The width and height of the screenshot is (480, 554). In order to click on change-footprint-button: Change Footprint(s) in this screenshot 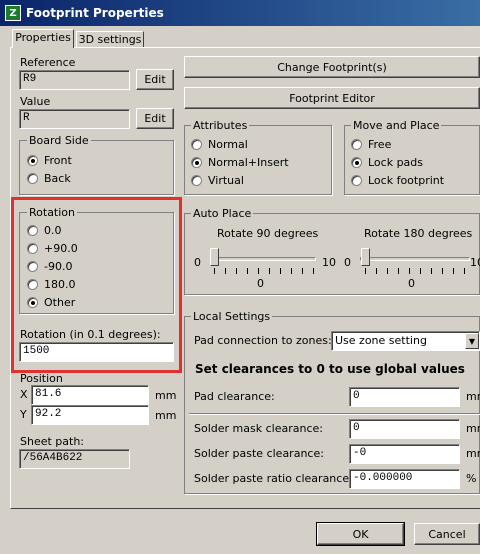, I will do `click(332, 67)`.